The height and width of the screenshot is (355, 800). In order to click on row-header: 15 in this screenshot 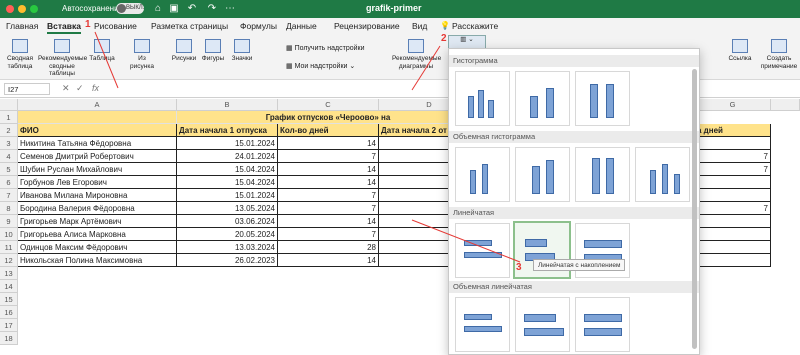, I will do `click(9, 299)`.